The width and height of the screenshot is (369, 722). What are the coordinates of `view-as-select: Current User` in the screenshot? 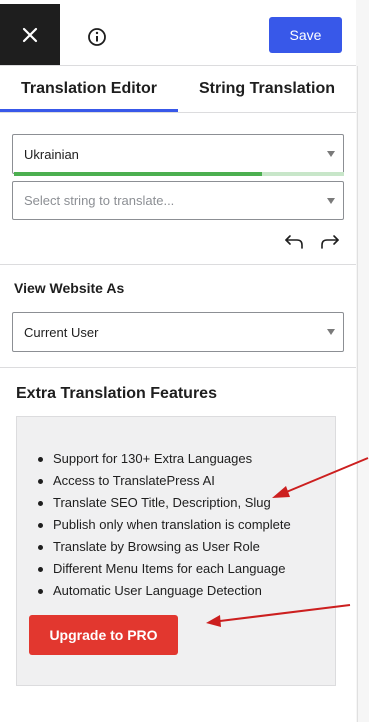 It's located at (178, 332).